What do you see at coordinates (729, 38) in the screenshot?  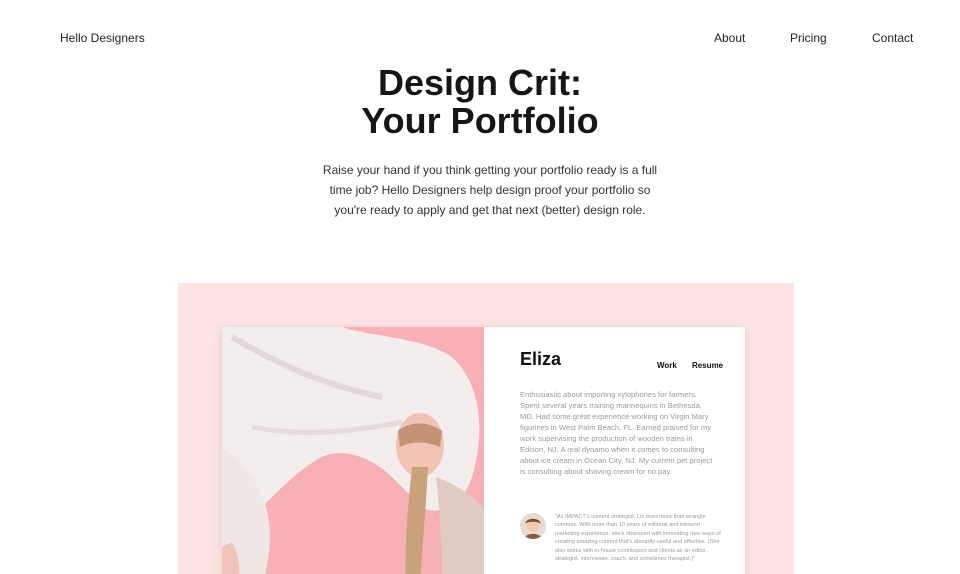 I see `nav-link-about: About` at bounding box center [729, 38].